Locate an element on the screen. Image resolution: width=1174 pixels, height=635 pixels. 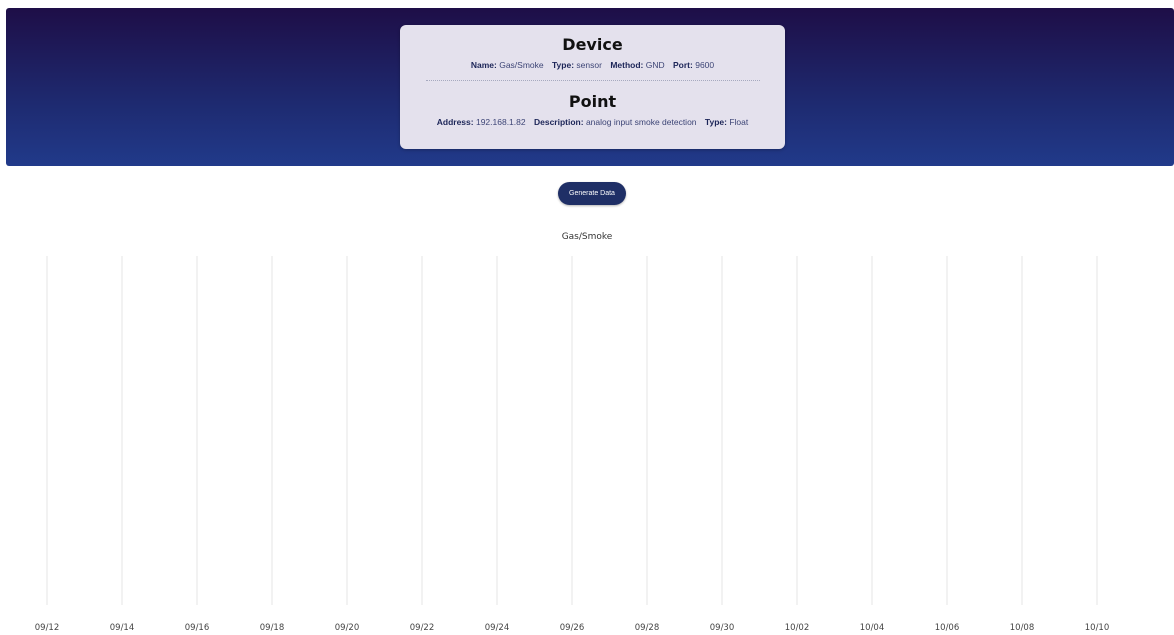
x-tick-label: 09/22 is located at coordinates (422, 628).